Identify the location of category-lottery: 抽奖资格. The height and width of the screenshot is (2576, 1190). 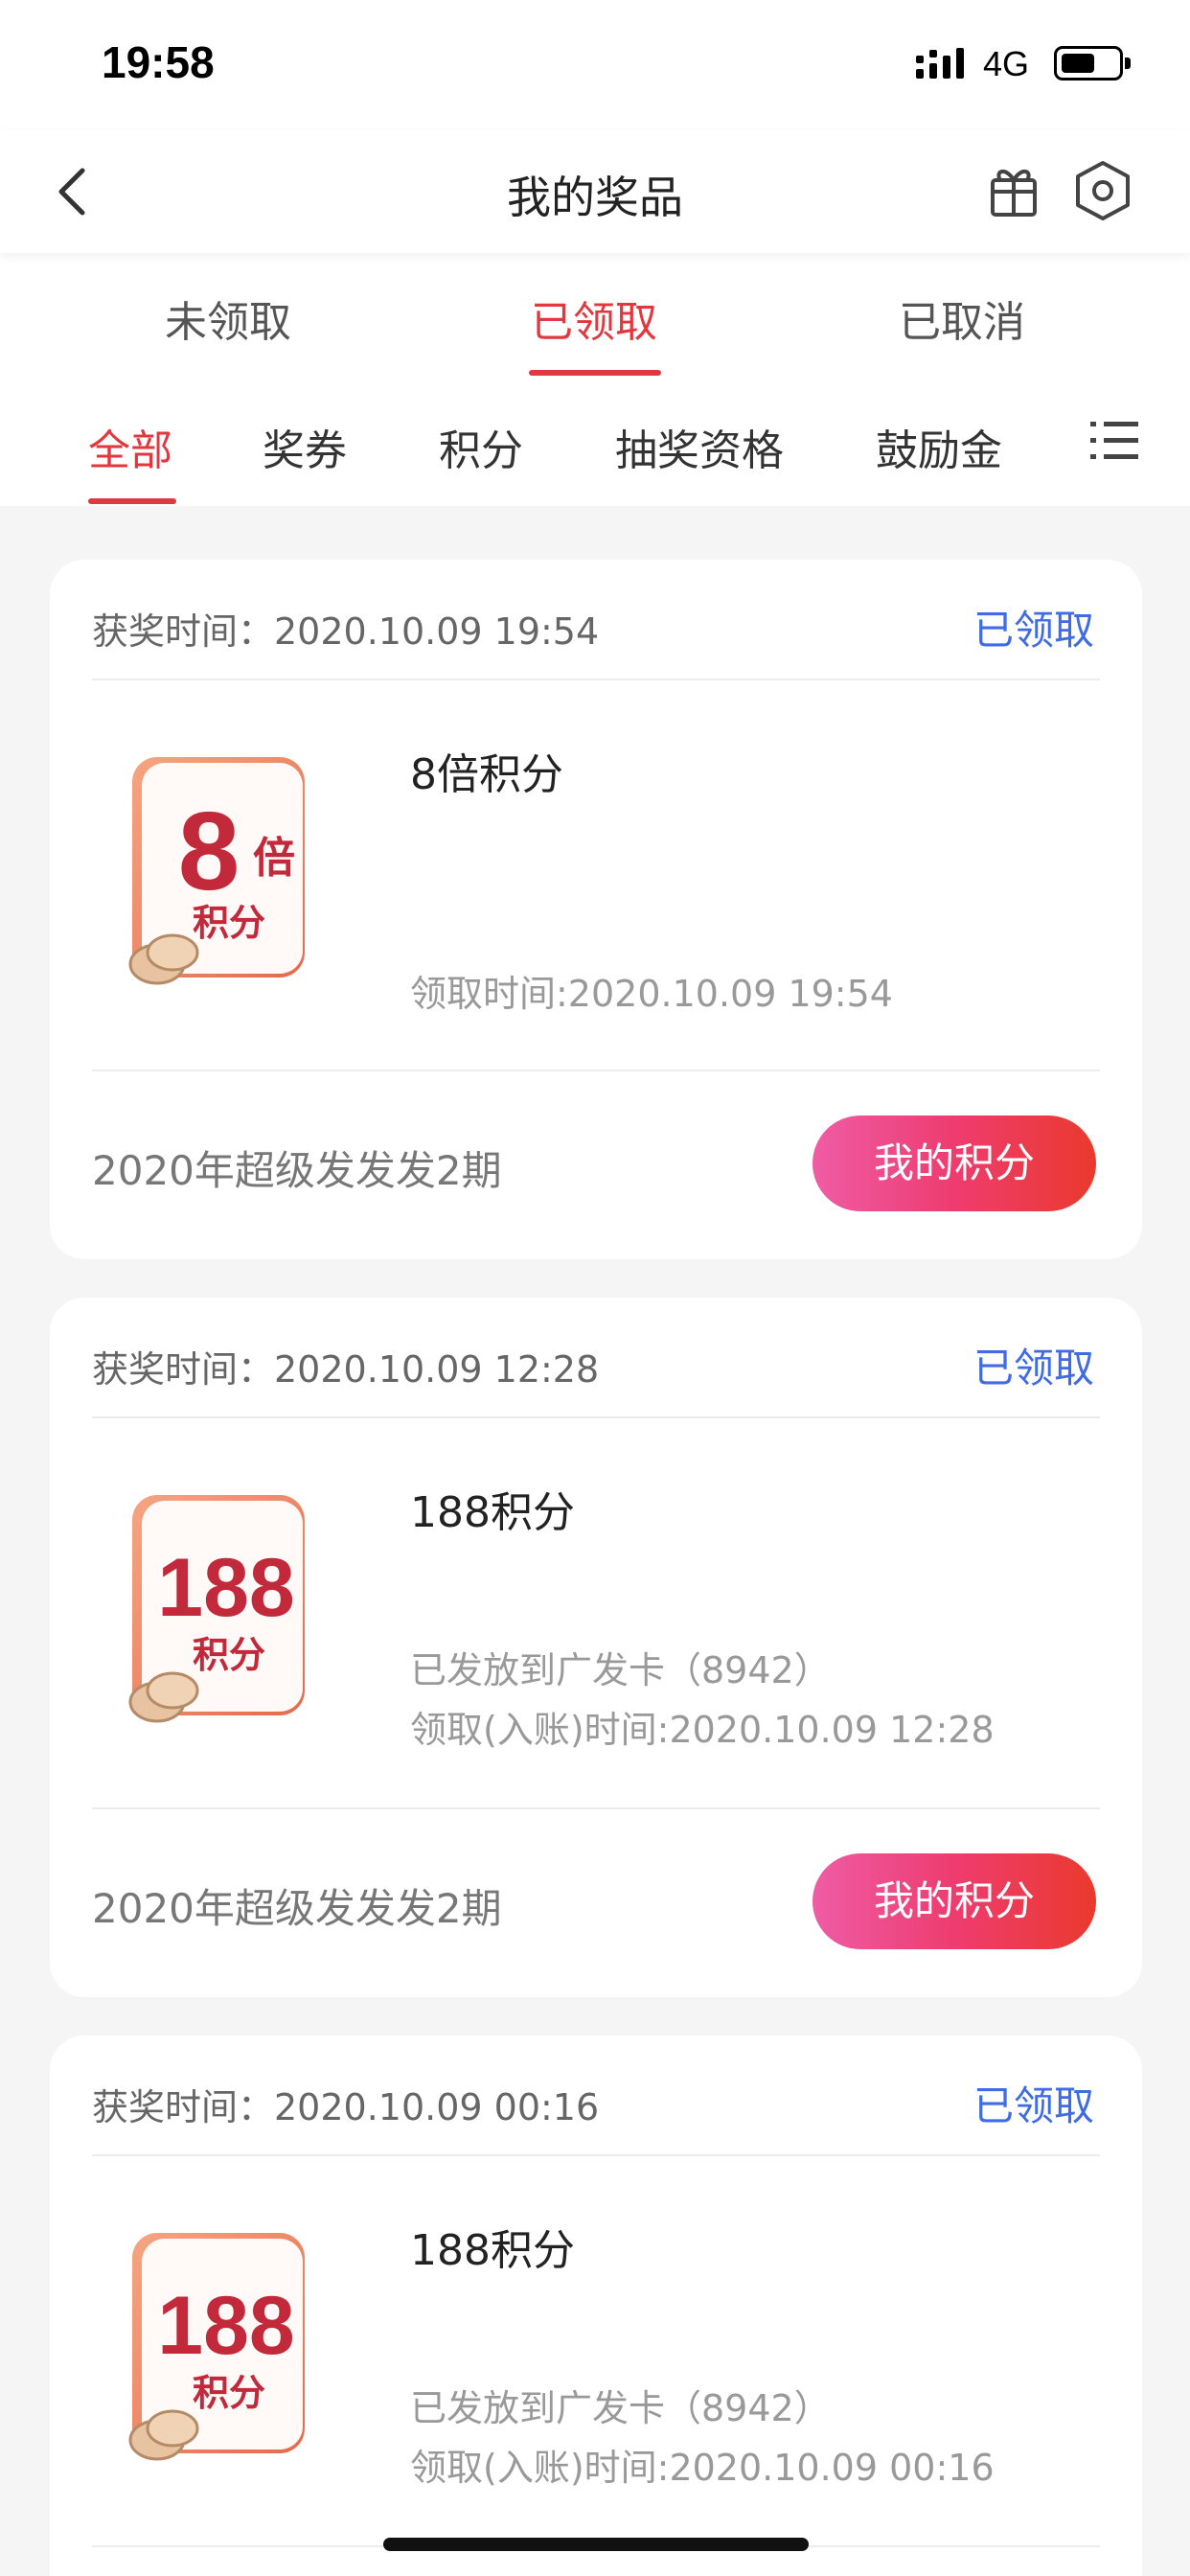
(700, 446).